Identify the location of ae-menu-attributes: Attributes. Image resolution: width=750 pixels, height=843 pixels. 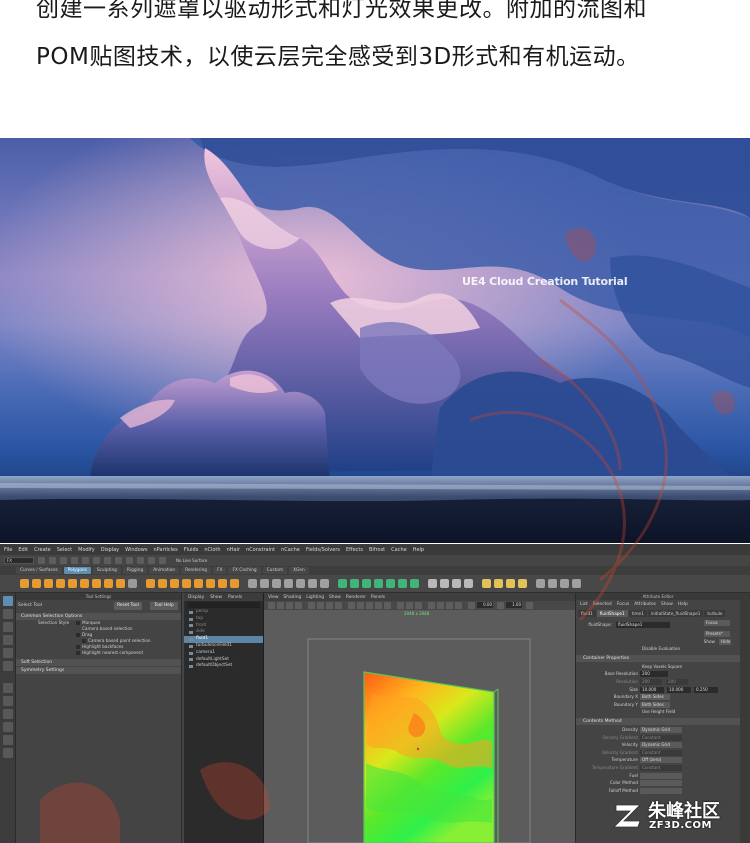
(645, 604).